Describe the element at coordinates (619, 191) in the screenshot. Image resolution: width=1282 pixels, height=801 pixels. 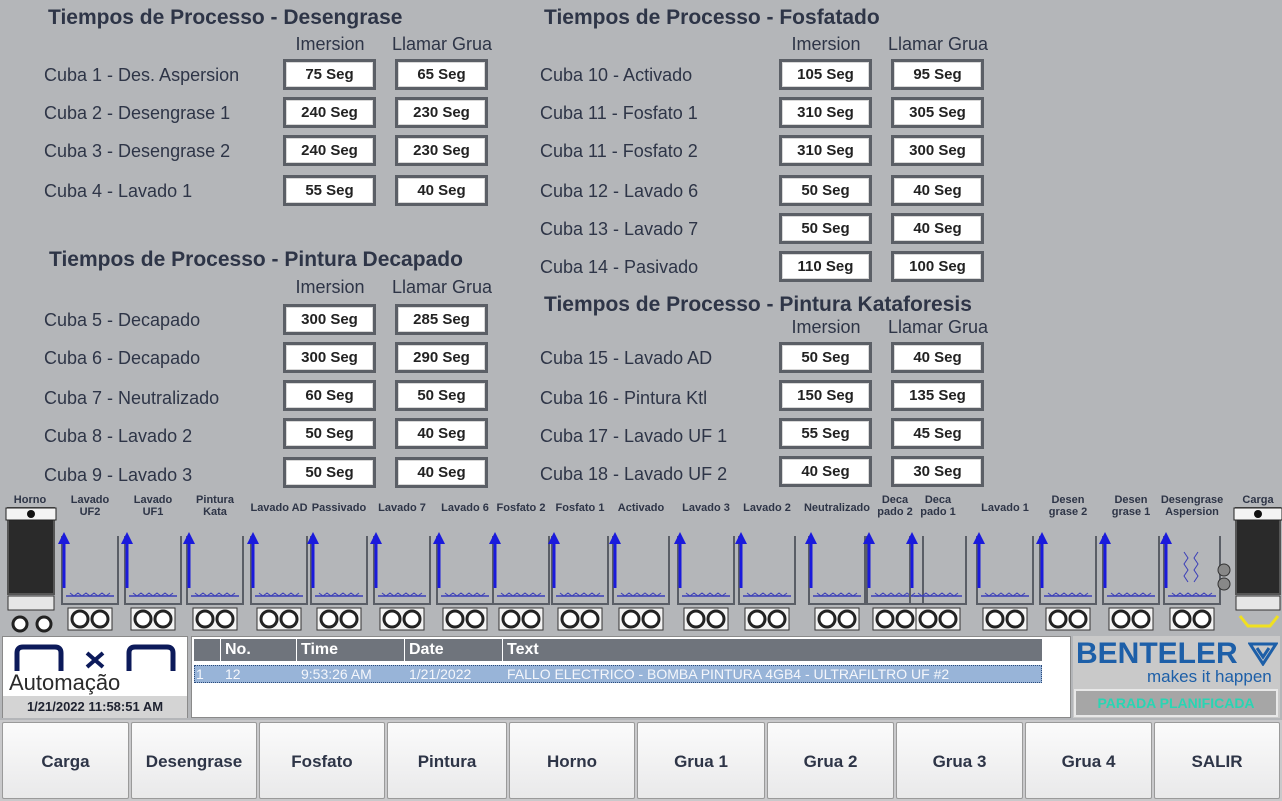
I see `fosfatado-row-label: Cuba 12 - Lavado 6` at that location.